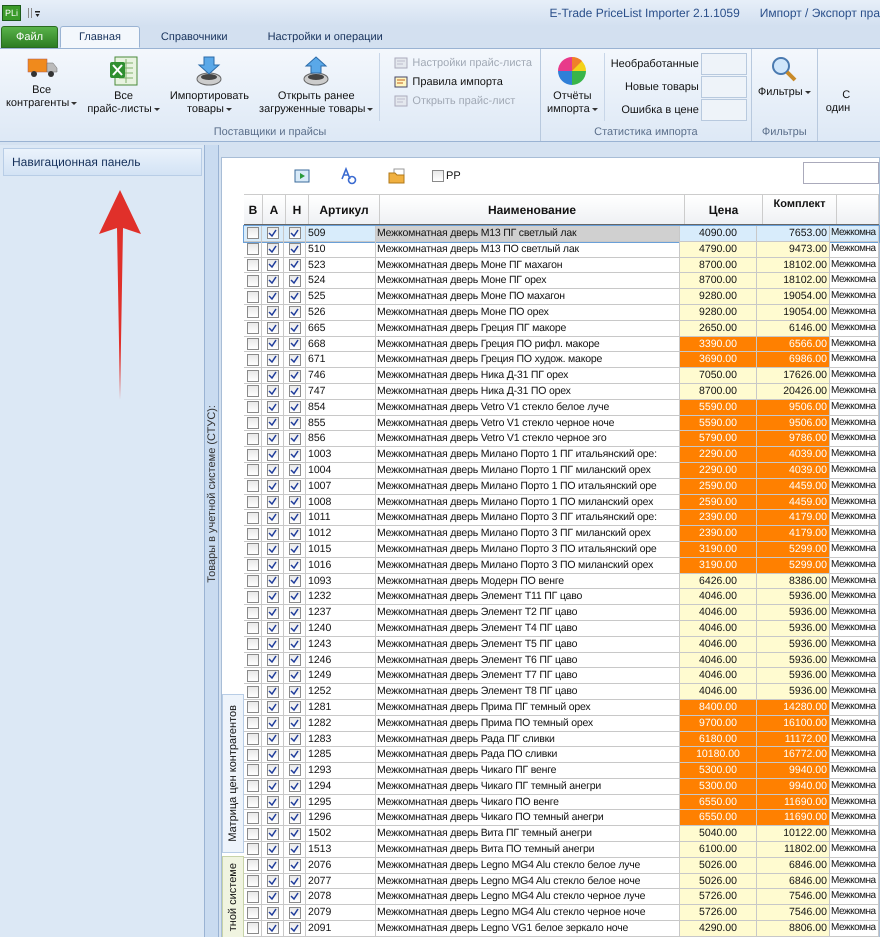 This screenshot has width=880, height=937. What do you see at coordinates (561, 376) in the screenshot?
I see `table-row: 746 Межкомнатная дверь Ника Д-31 ПГ орех 7050.00 17626.00 Межкомна` at bounding box center [561, 376].